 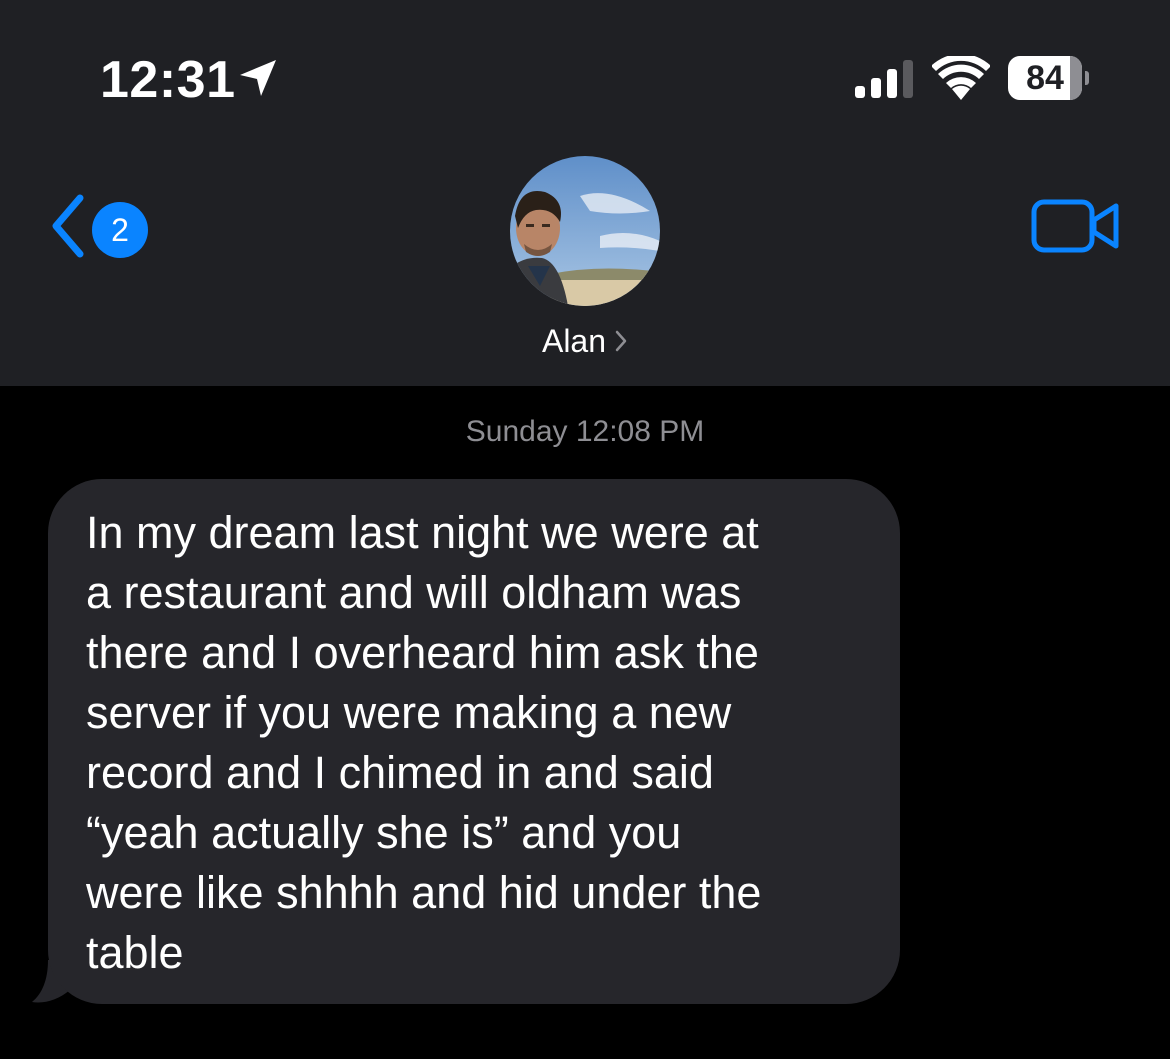 What do you see at coordinates (258, 78) in the screenshot?
I see `location-arrow-icon` at bounding box center [258, 78].